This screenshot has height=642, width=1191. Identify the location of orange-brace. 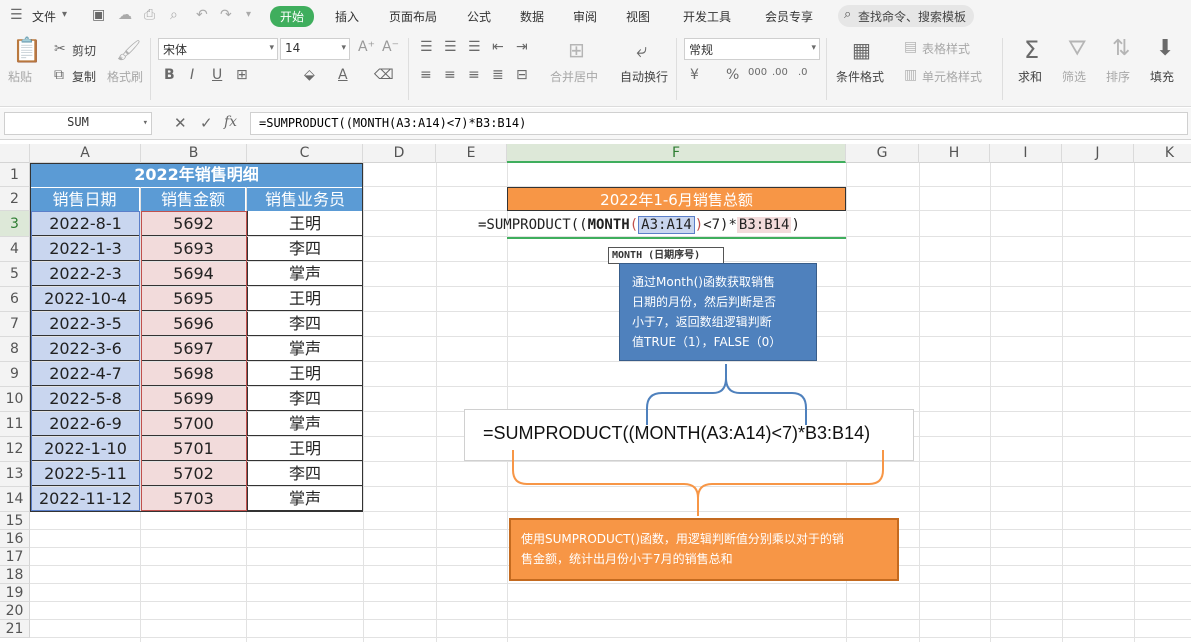
(698, 483).